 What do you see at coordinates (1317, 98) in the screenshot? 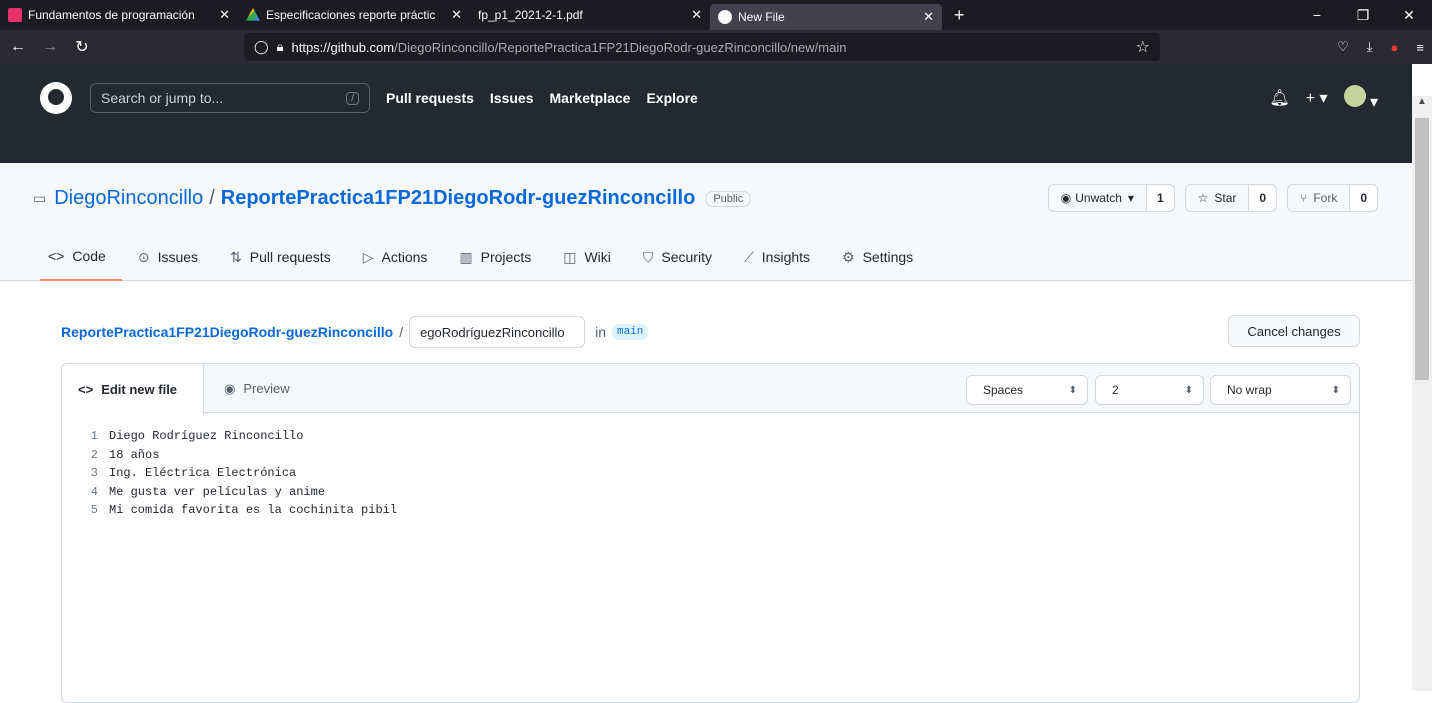
I see `plus-dropdown-icon: + ▾` at bounding box center [1317, 98].